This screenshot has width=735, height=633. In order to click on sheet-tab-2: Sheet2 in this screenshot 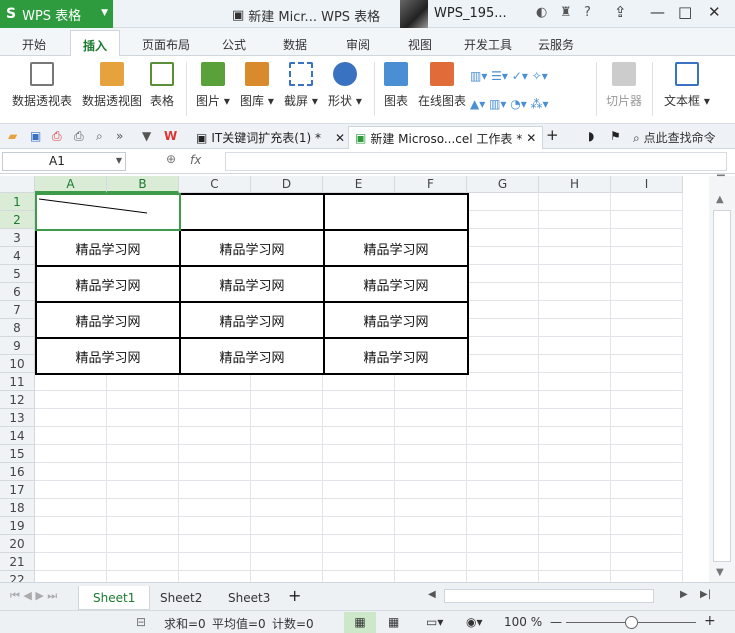, I will do `click(181, 598)`.